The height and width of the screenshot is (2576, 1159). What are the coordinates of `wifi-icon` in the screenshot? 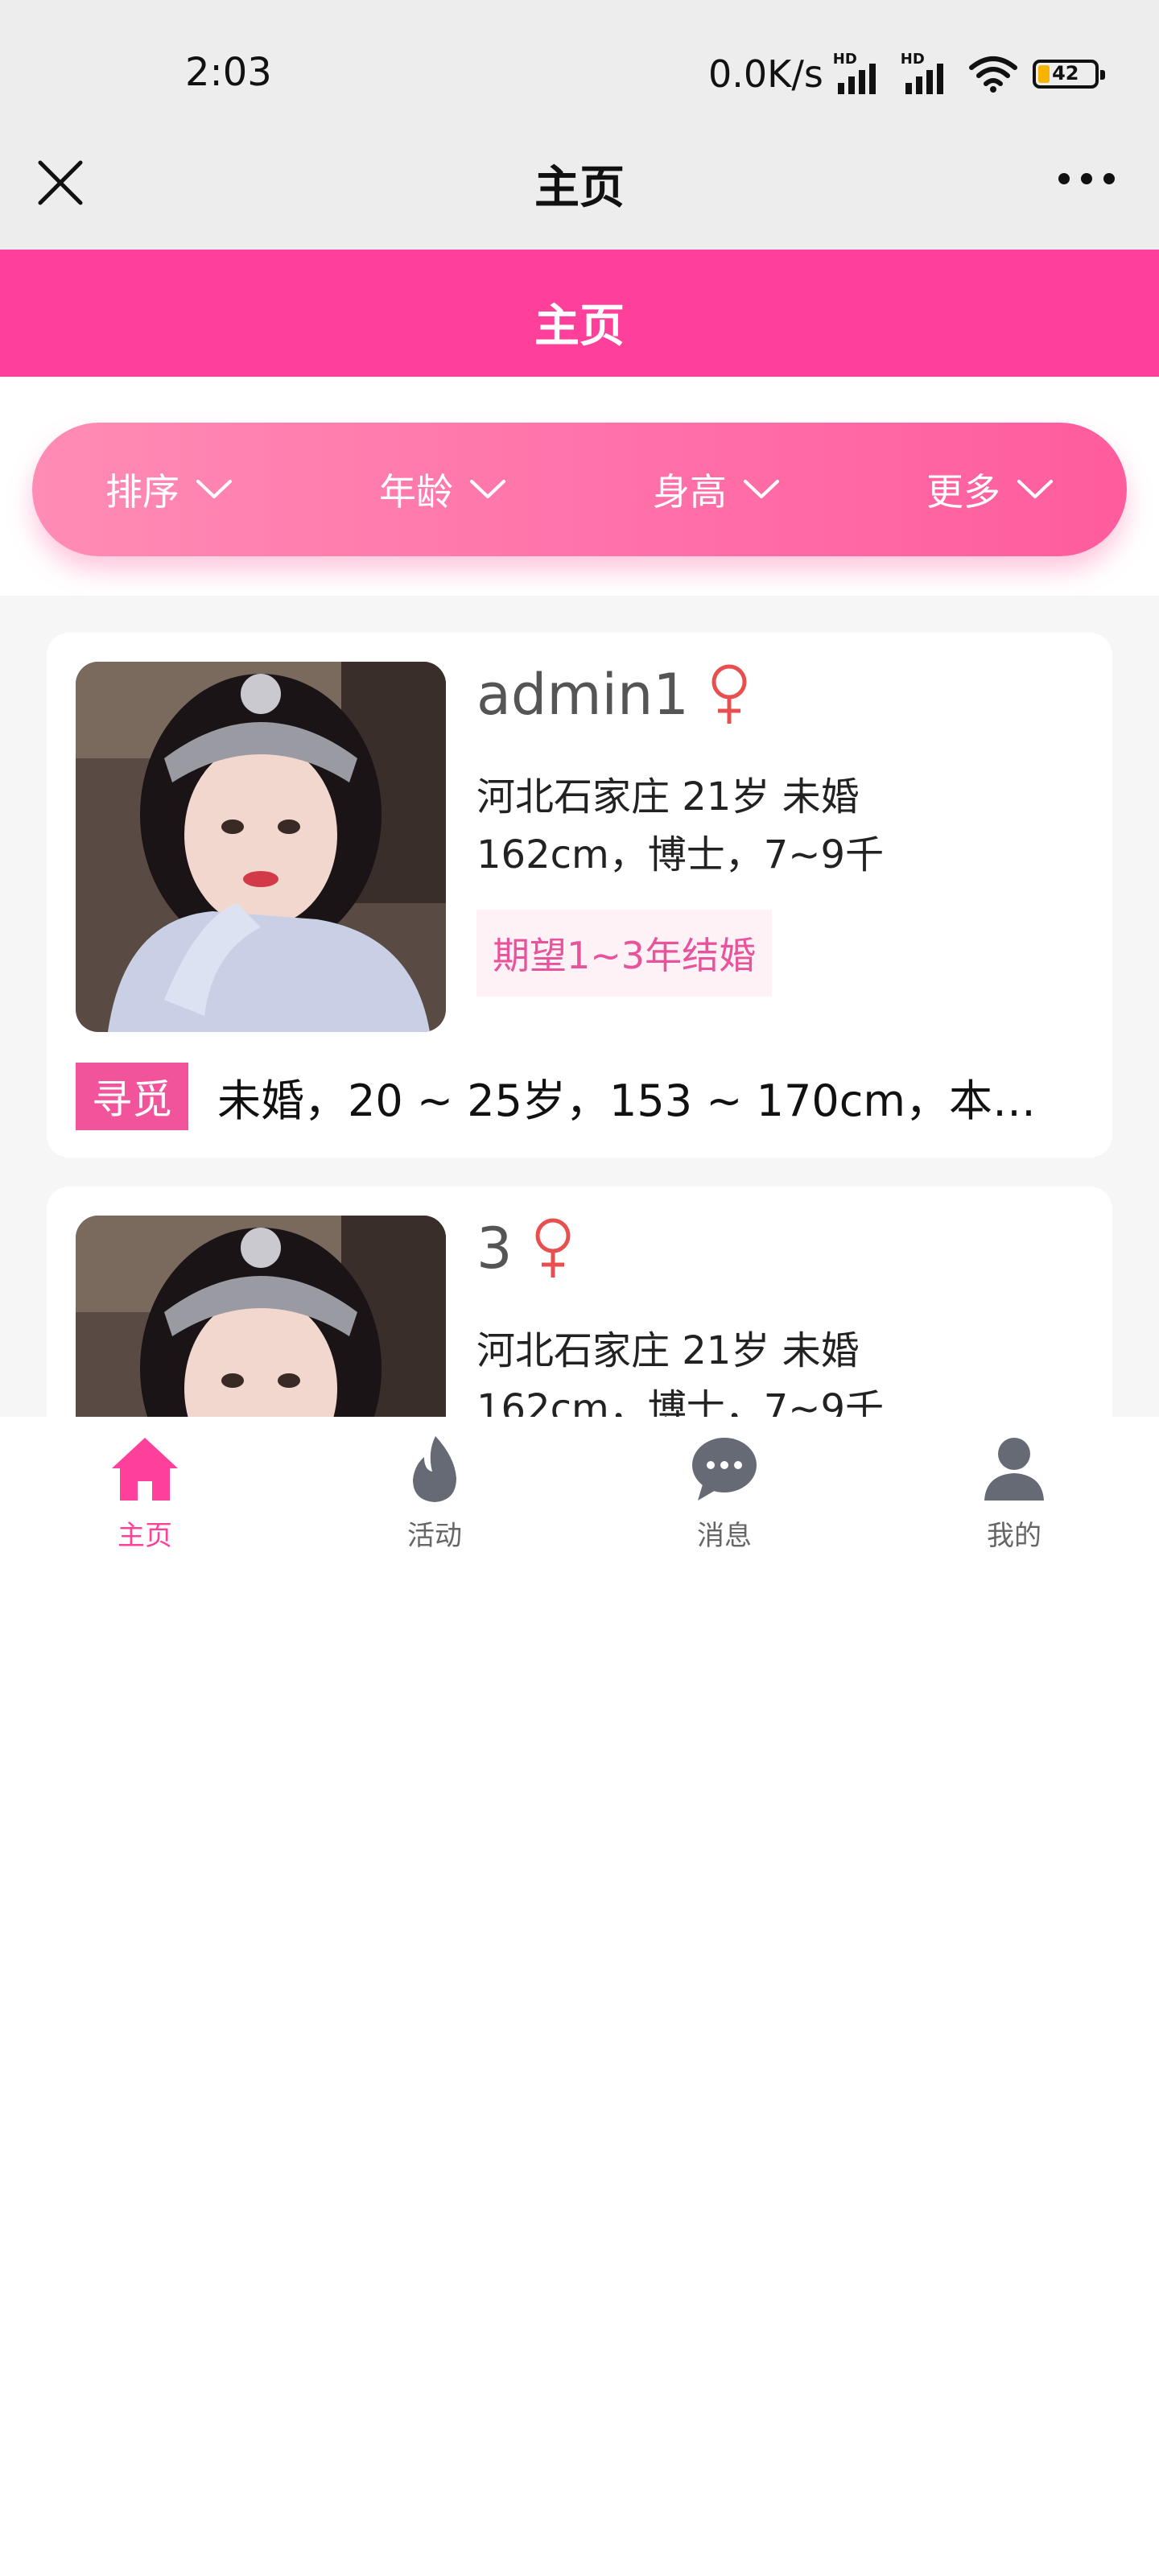 It's located at (992, 74).